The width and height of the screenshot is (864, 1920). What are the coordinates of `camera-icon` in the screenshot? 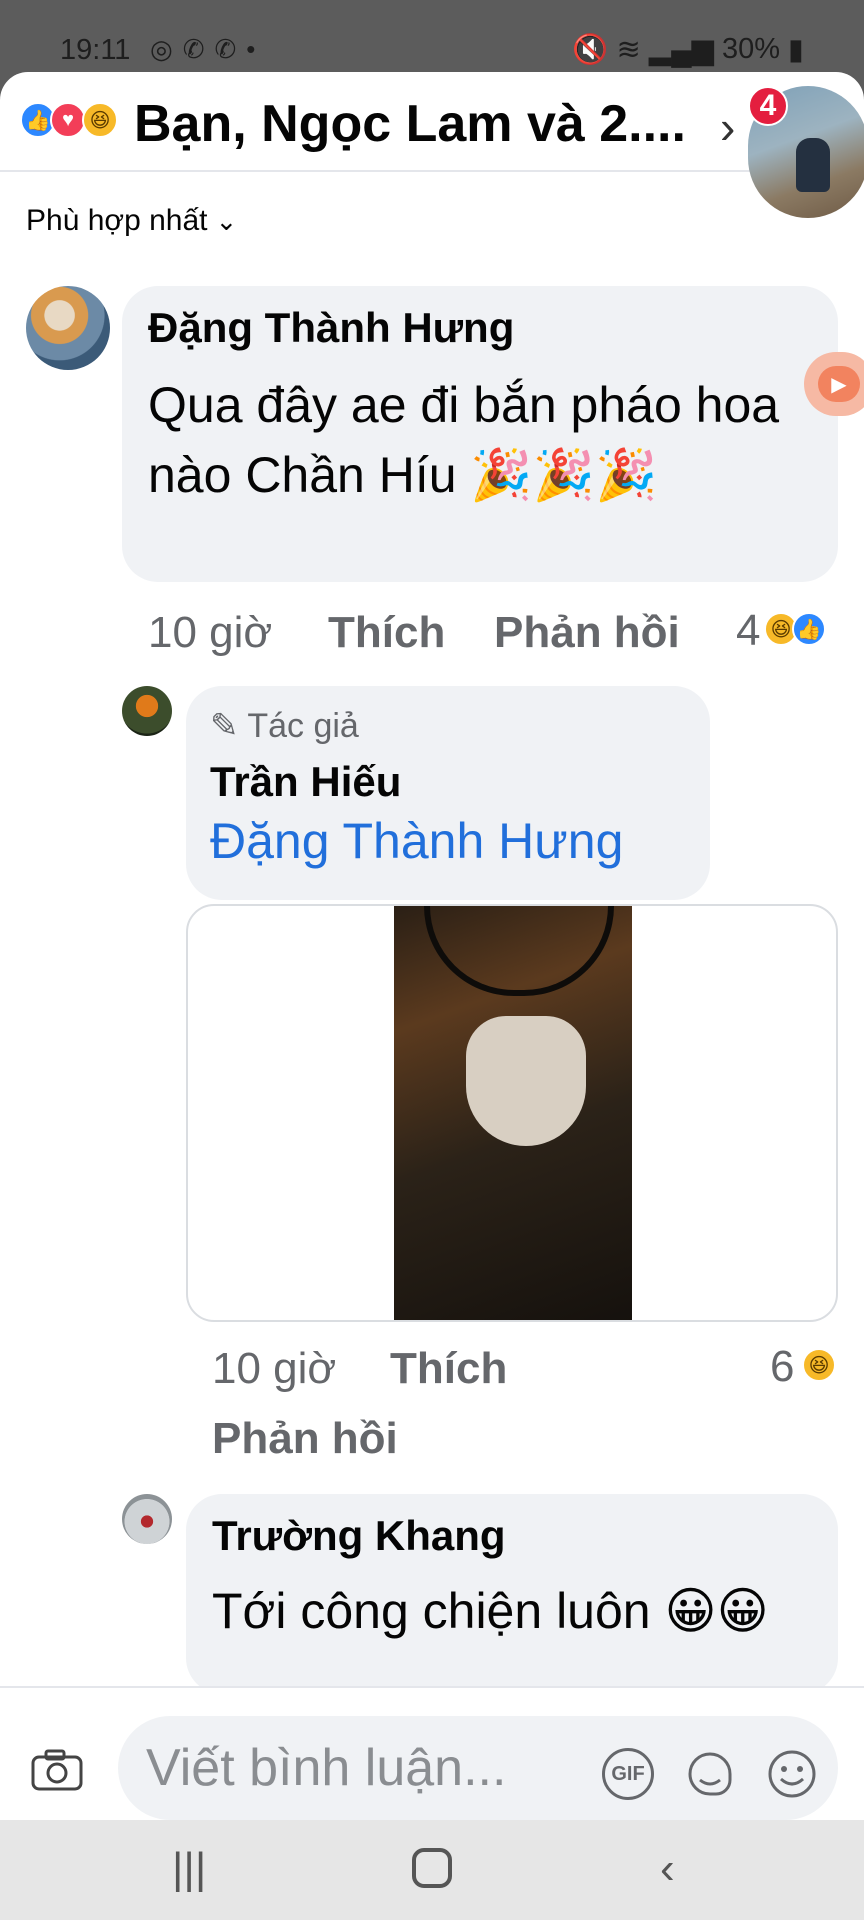 It's located at (57, 1770).